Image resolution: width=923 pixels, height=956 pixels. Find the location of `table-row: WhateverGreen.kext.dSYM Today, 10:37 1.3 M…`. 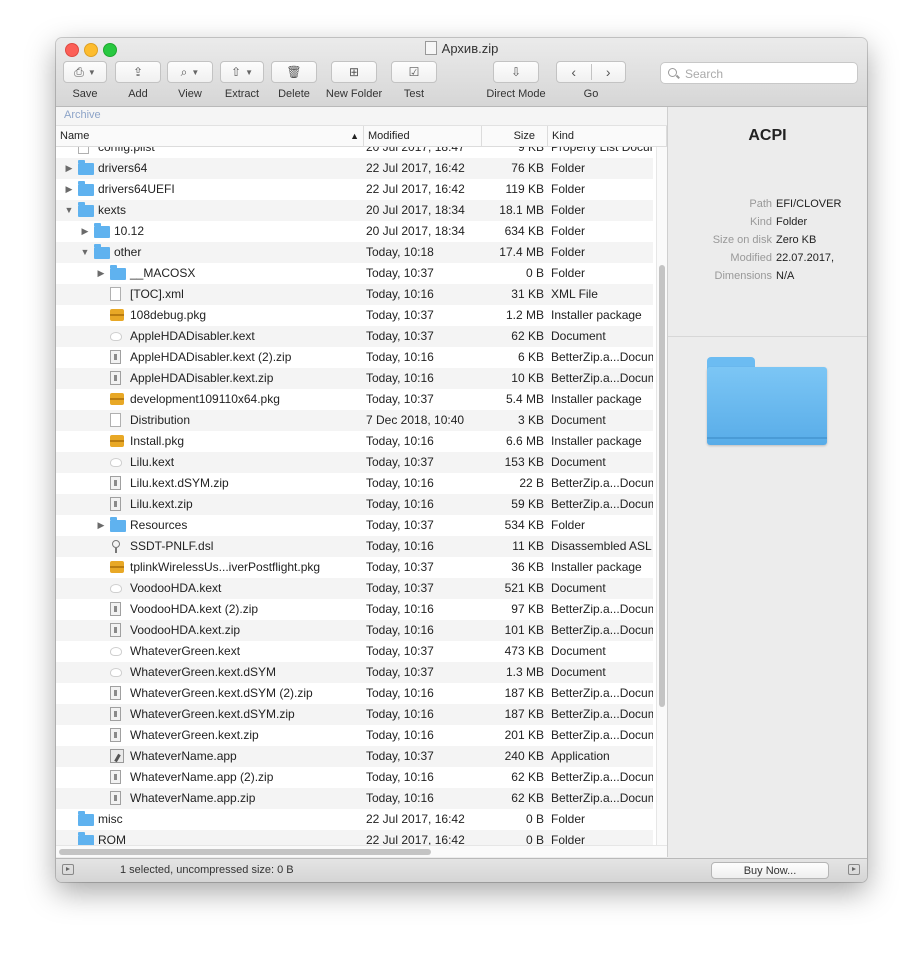

table-row: WhateverGreen.kext.dSYM Today, 10:37 1.3 M… is located at coordinates (354, 672).